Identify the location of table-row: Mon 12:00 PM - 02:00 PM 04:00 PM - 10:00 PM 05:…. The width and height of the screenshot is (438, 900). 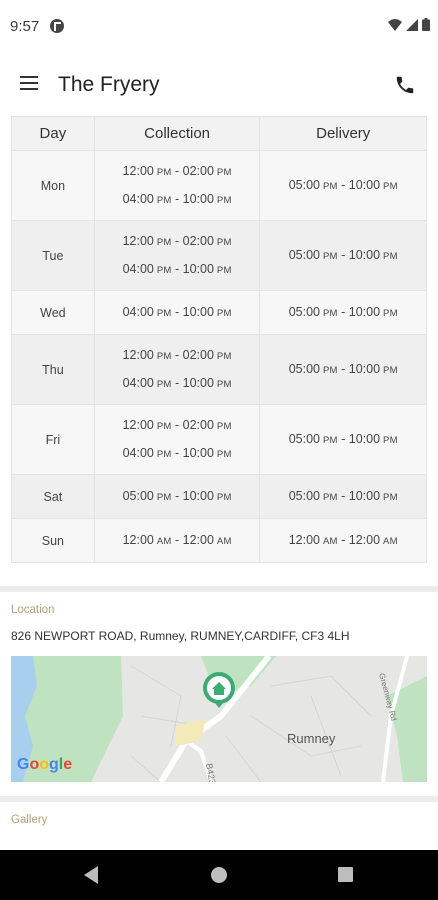
(219, 185).